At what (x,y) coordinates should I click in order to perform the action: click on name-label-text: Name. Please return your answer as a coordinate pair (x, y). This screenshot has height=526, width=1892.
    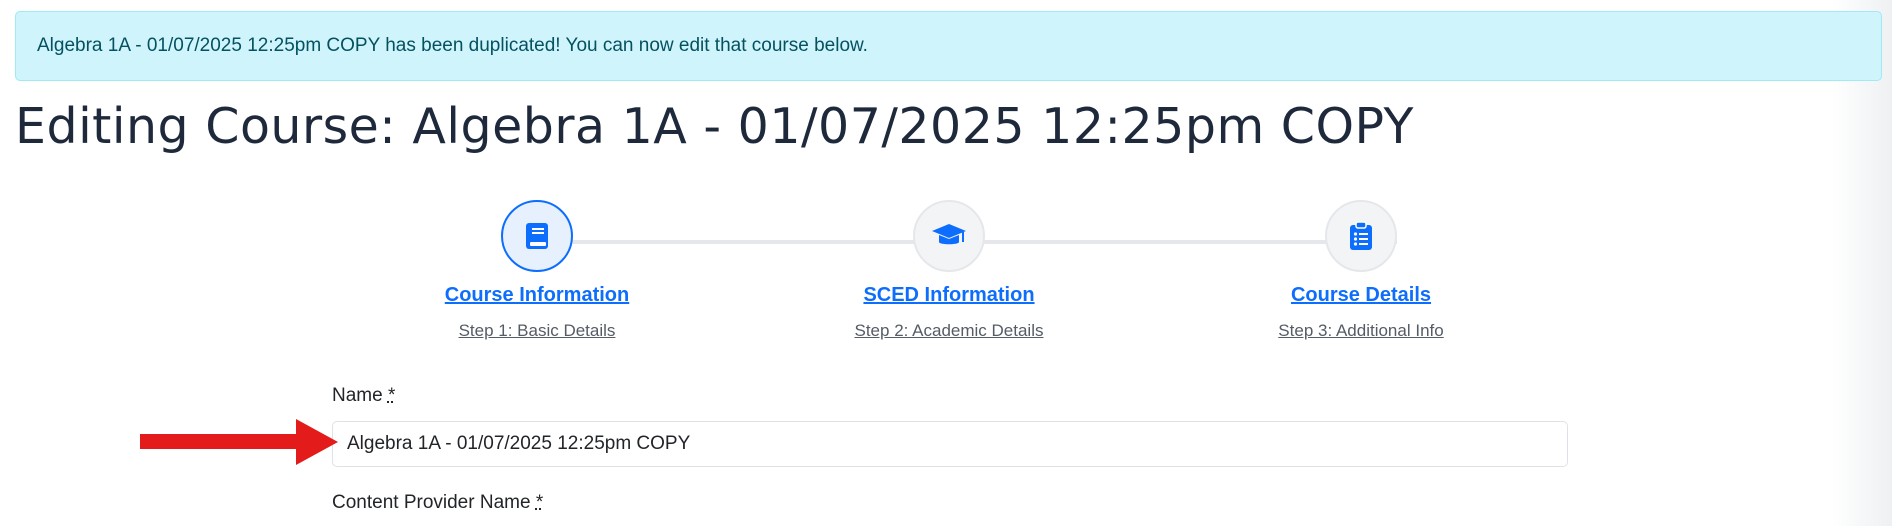
    Looking at the image, I should click on (357, 395).